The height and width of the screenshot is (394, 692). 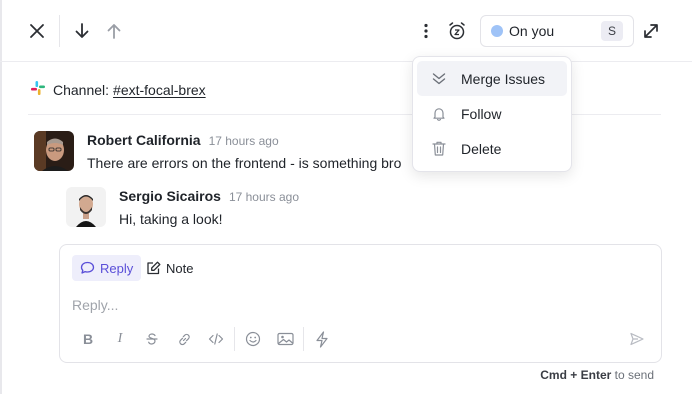 I want to click on assignee-status-selector: On you S, so click(x=557, y=31).